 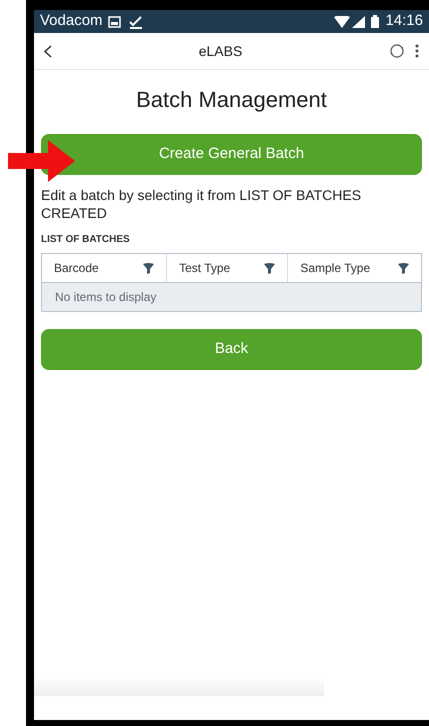 I want to click on instruction-text: Edit a batch by selecting it from LIST OF BATCHES CREATED, so click(x=201, y=204).